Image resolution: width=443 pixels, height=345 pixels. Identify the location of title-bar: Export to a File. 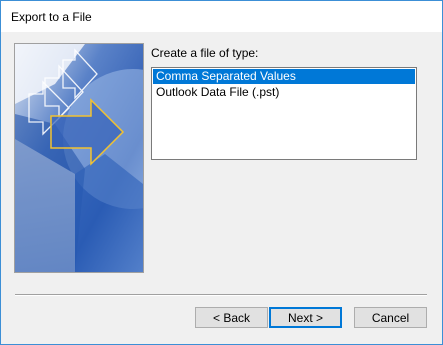
(221, 16).